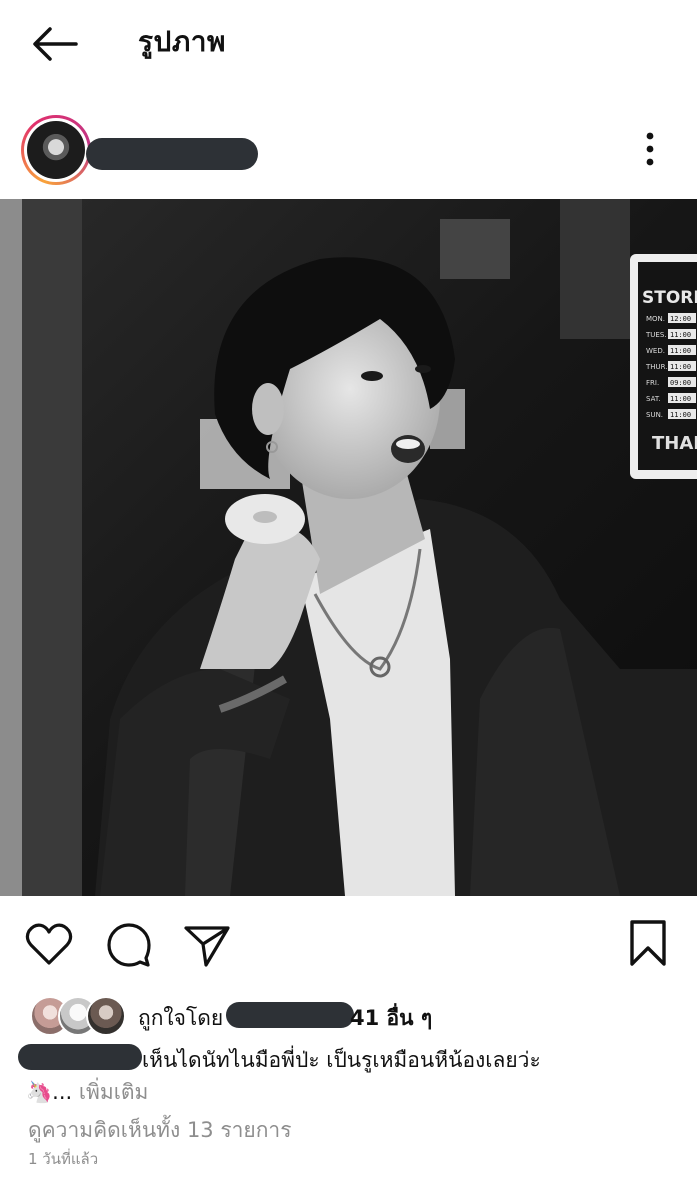 Image resolution: width=697 pixels, height=1200 pixels. I want to click on liked-by-username-redacted, so click(290, 1015).